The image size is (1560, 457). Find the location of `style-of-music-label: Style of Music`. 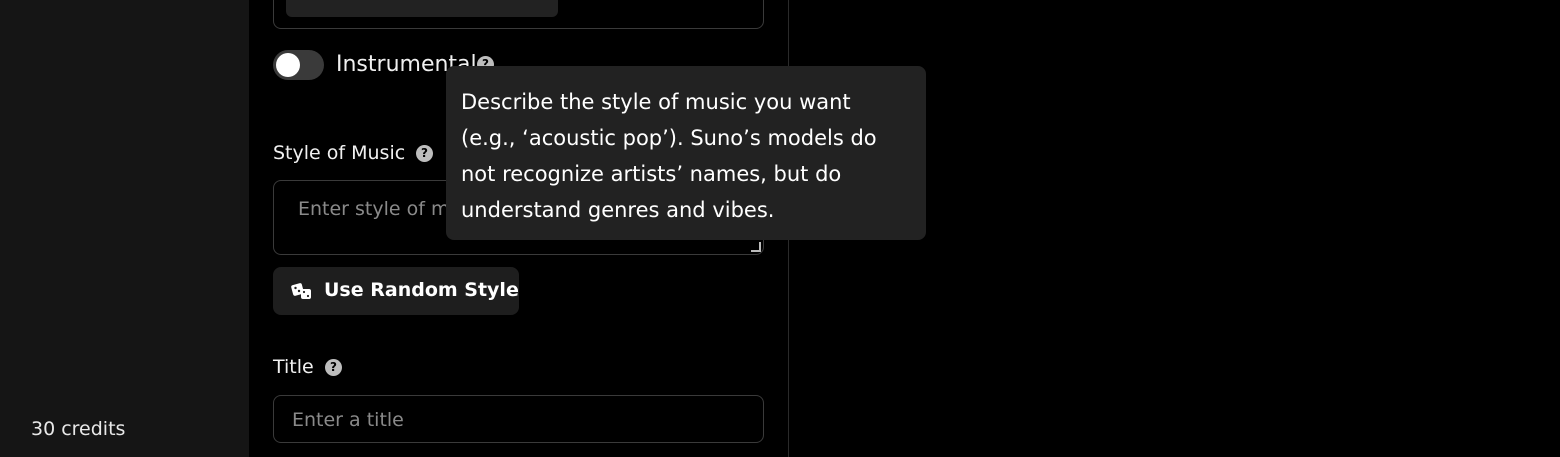

style-of-music-label: Style of Music is located at coordinates (339, 153).